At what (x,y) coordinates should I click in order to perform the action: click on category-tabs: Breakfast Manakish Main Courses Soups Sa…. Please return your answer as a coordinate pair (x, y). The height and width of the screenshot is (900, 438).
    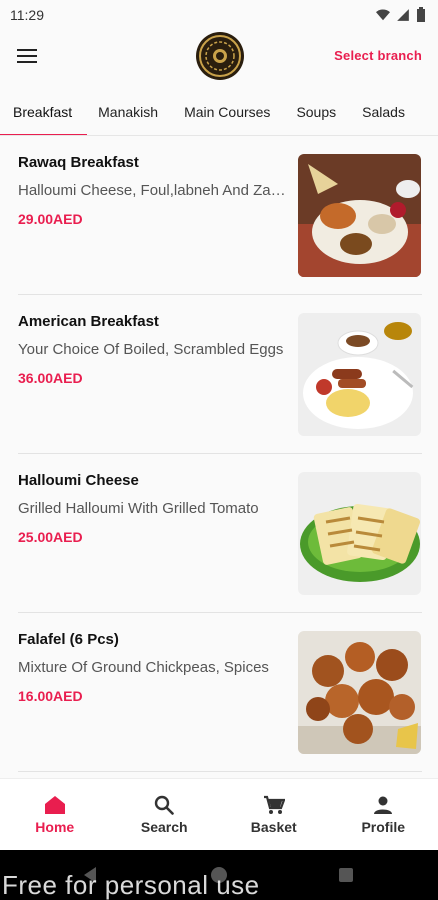
    Looking at the image, I should click on (219, 114).